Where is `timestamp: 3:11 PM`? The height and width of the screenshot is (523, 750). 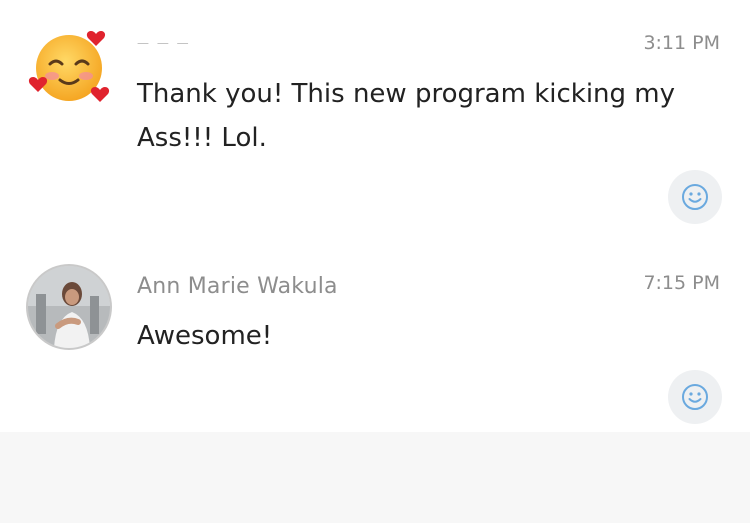 timestamp: 3:11 PM is located at coordinates (681, 43).